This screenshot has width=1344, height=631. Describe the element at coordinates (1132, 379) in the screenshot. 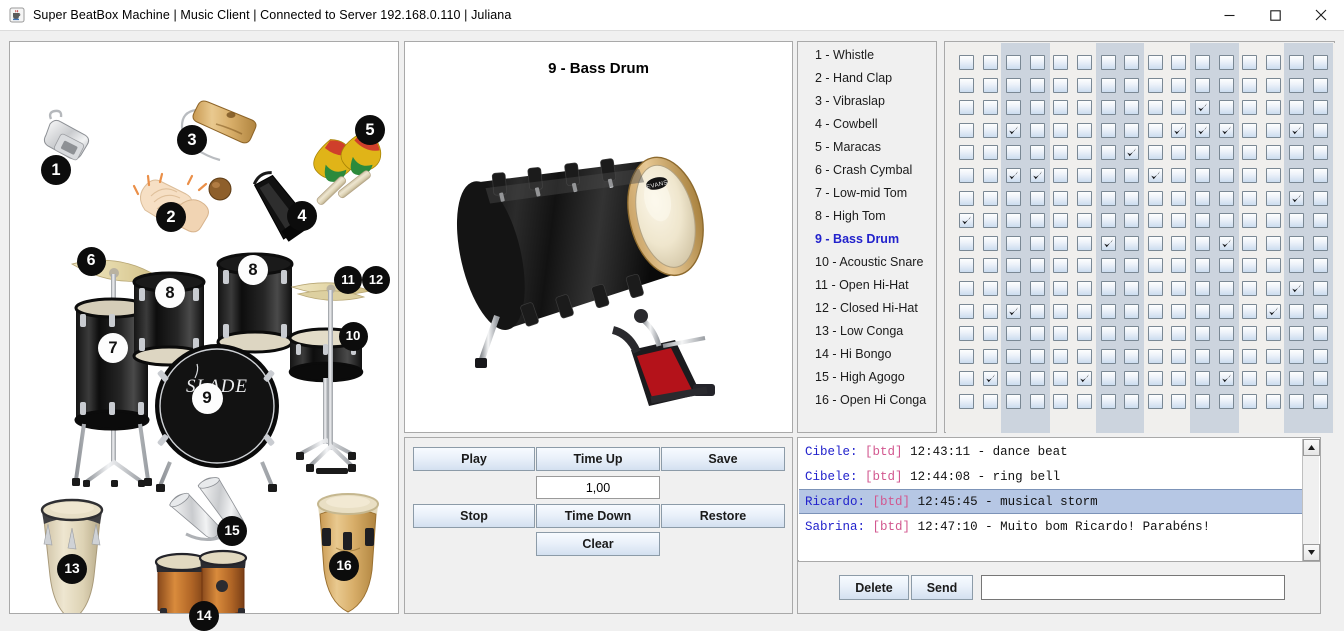

I see `beat-checkbox-r15-c8` at that location.